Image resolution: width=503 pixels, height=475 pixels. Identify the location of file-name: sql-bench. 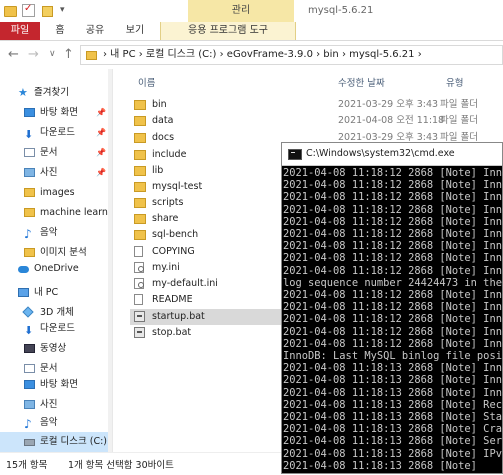
(175, 234).